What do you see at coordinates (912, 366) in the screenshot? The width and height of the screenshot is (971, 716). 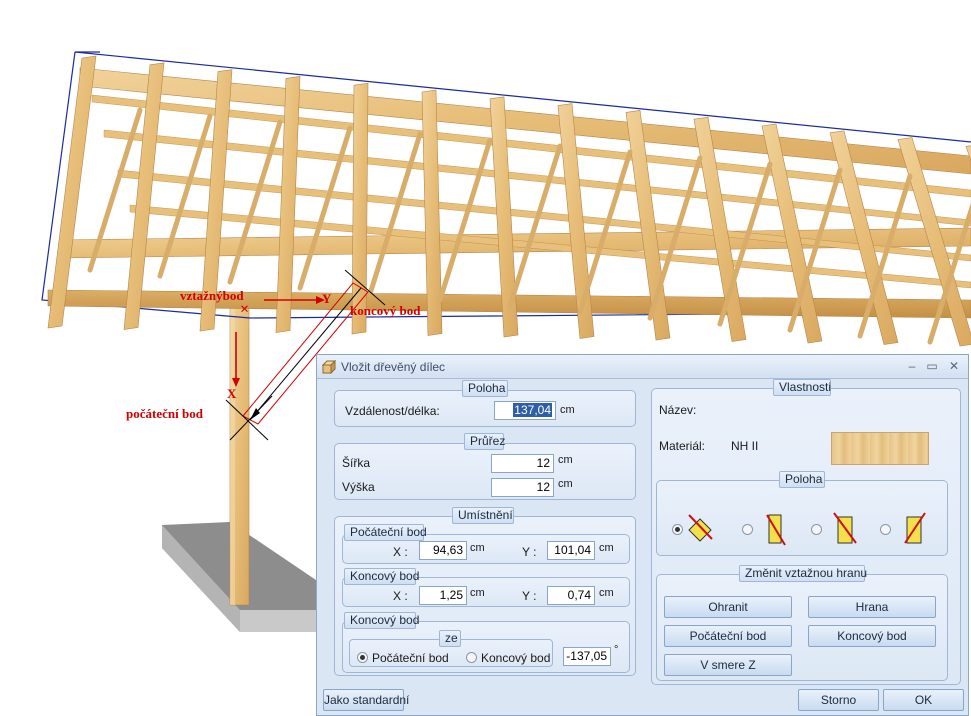 I see `minimize-button: –` at bounding box center [912, 366].